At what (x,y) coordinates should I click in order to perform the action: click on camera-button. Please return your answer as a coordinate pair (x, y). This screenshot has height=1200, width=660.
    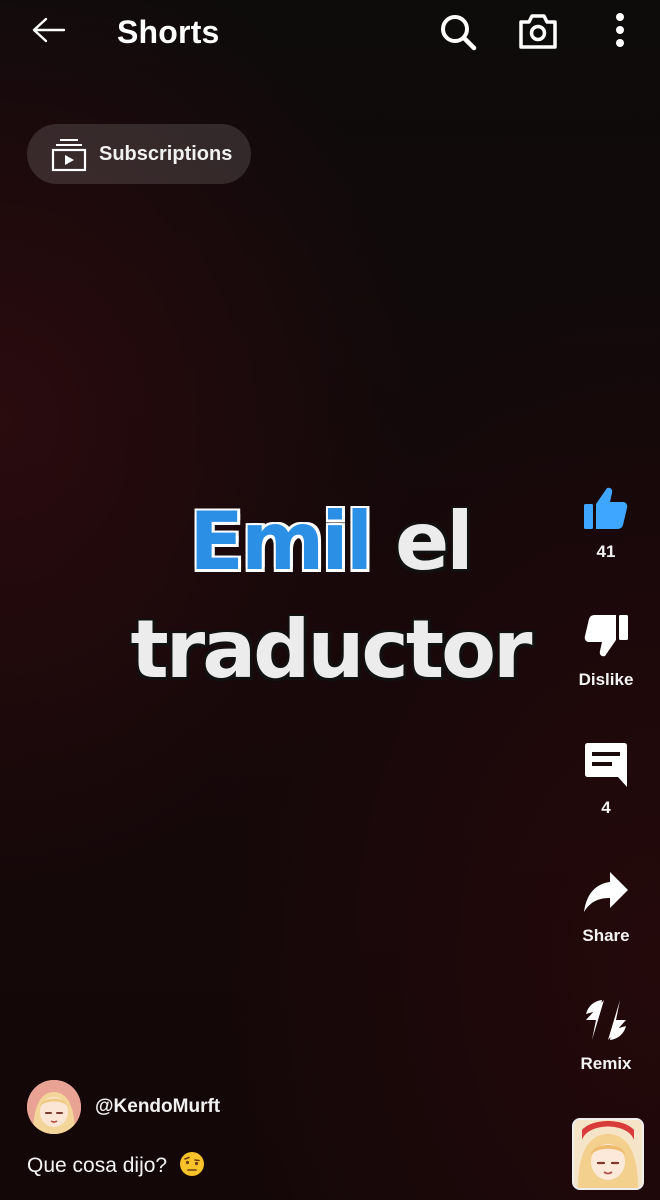
    Looking at the image, I should click on (538, 32).